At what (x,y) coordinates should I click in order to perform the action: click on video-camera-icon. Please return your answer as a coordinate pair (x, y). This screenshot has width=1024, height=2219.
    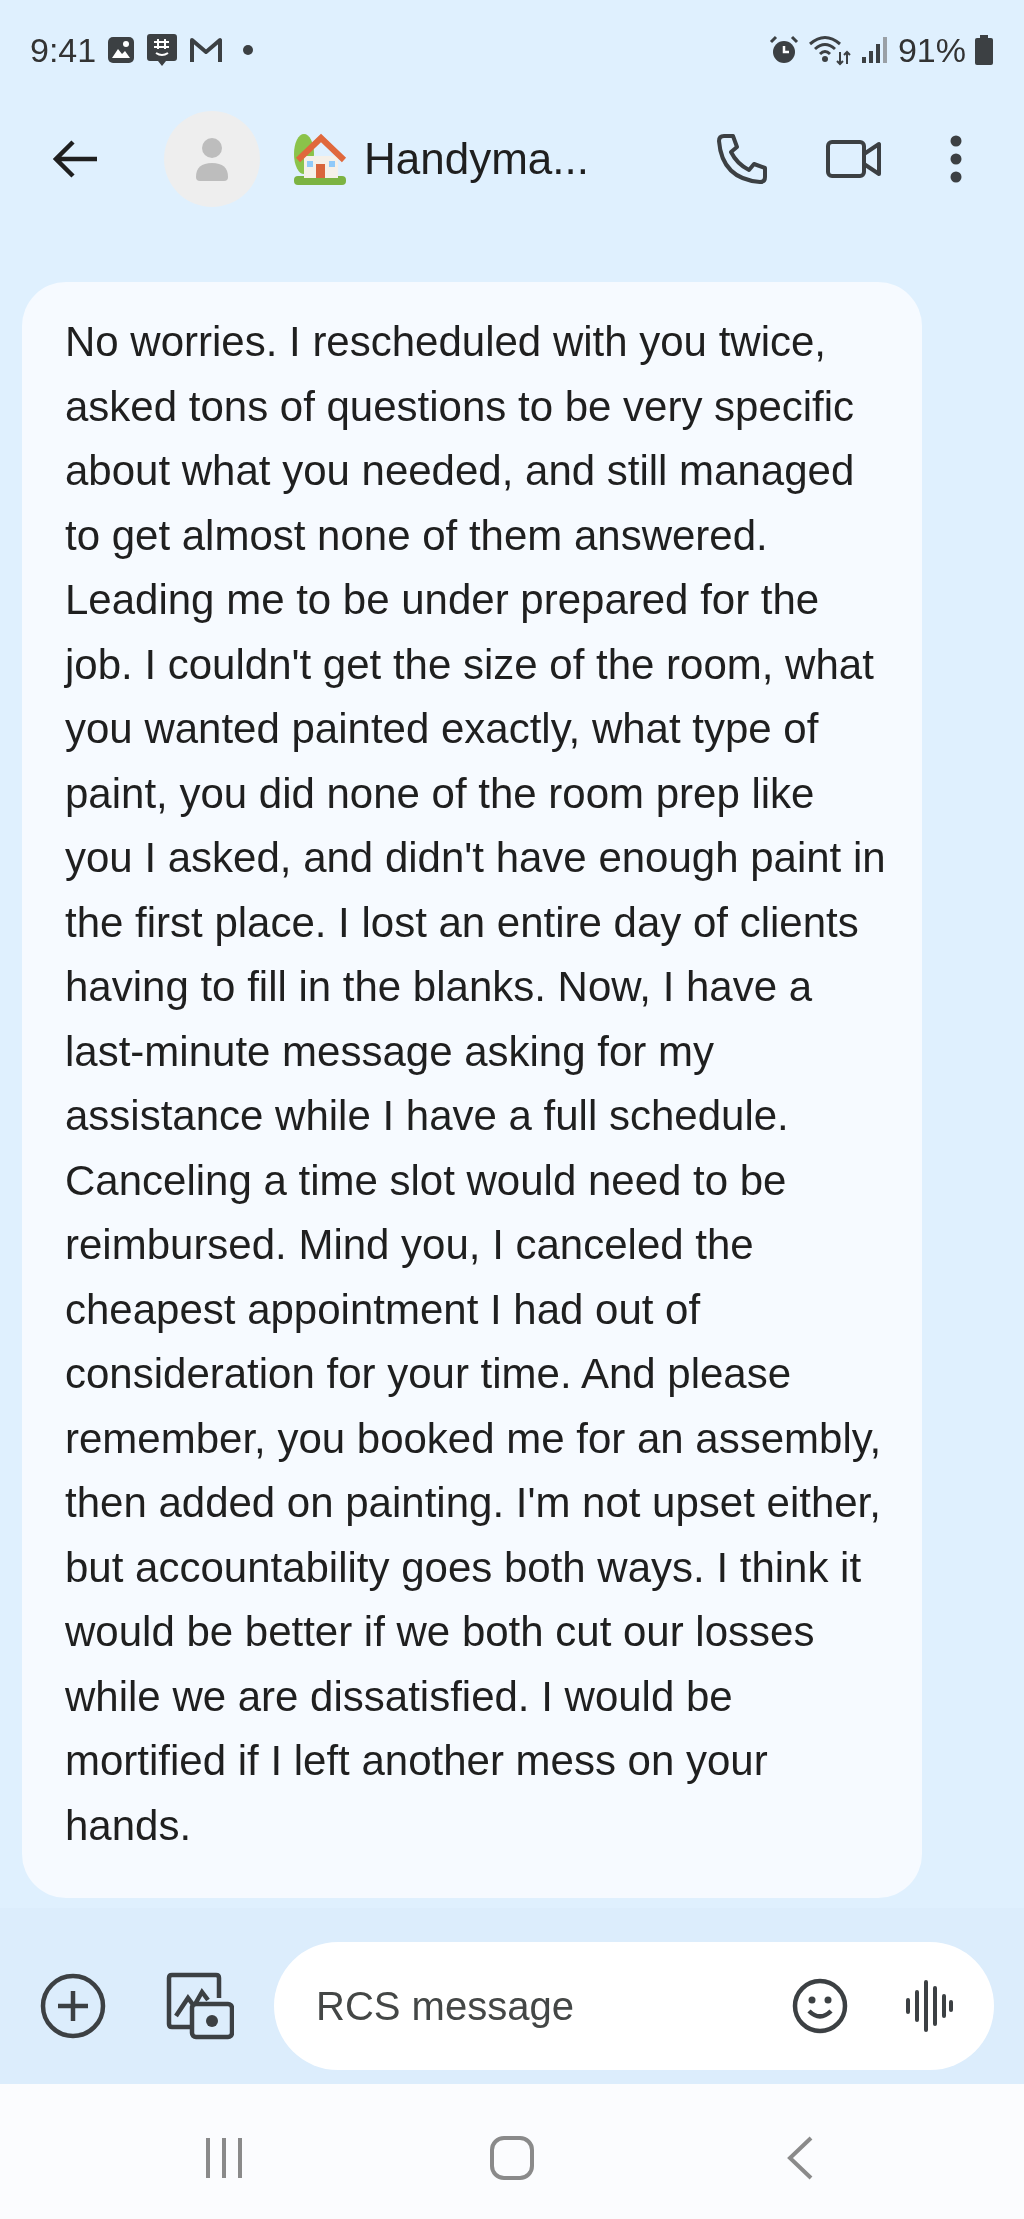
    Looking at the image, I should click on (854, 159).